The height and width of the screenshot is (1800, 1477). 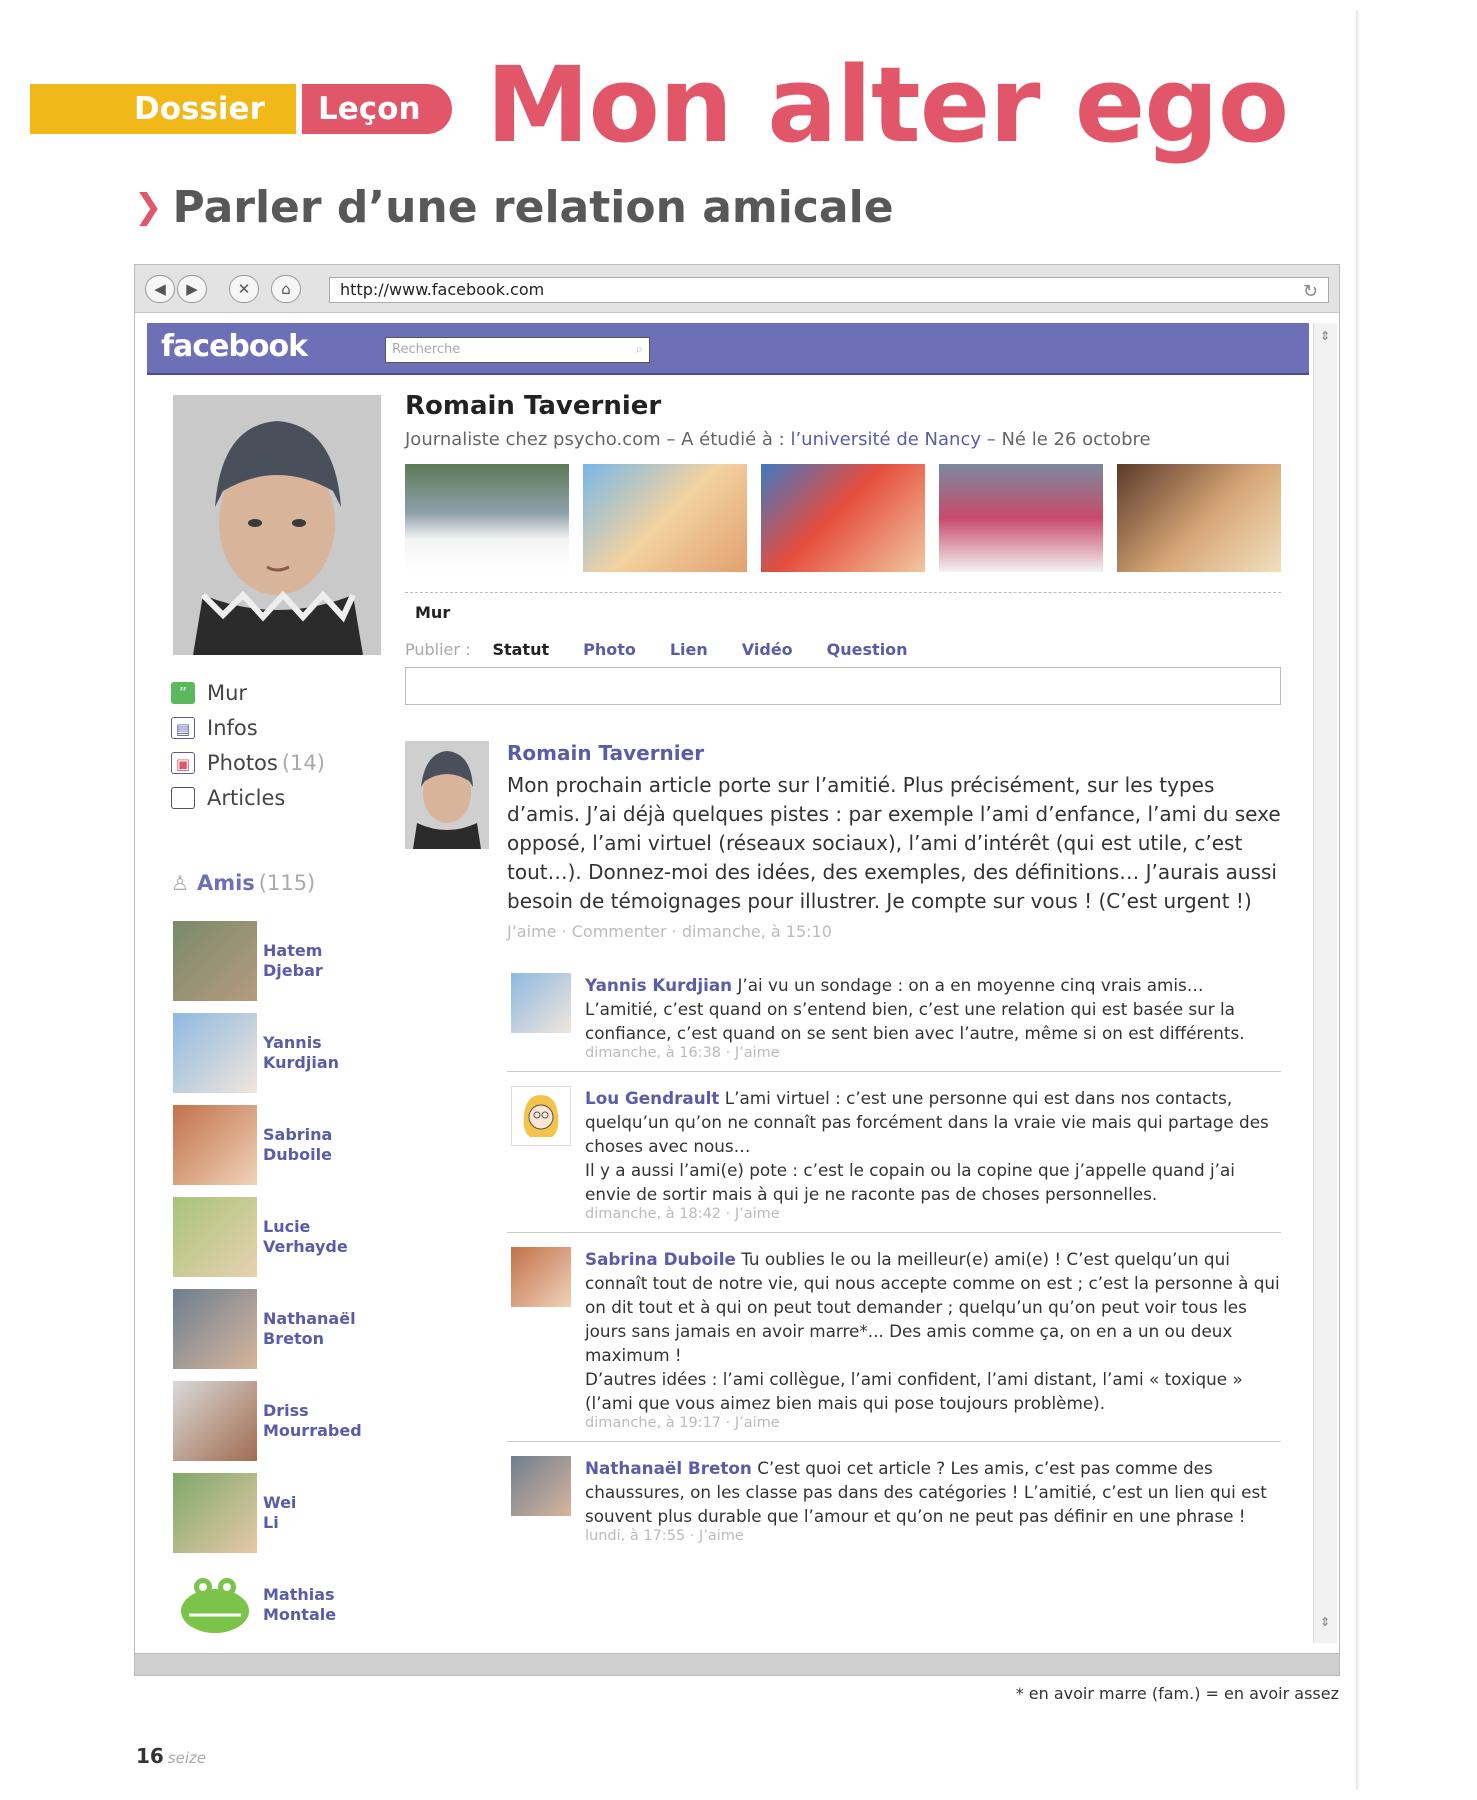 I want to click on friend-item: Mathias Montale, so click(x=278, y=1605).